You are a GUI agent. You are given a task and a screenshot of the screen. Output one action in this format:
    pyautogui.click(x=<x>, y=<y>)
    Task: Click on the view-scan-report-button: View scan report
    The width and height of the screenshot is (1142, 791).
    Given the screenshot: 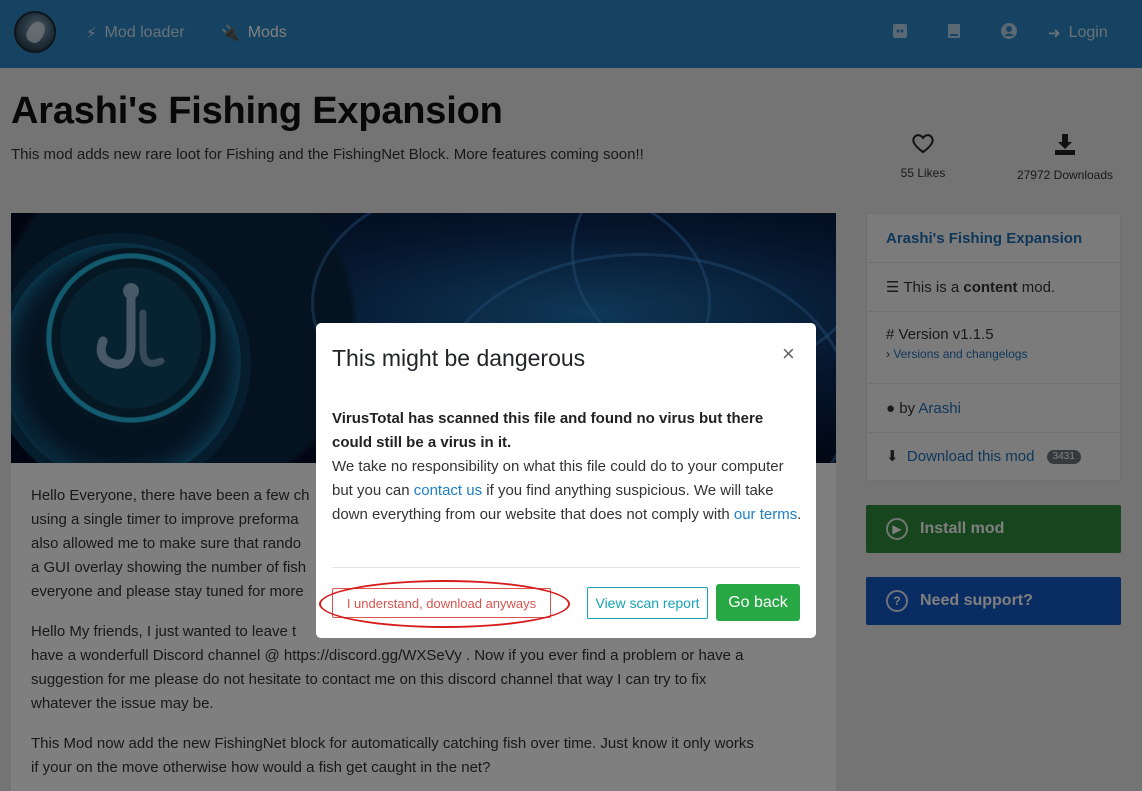 What is the action you would take?
    pyautogui.click(x=647, y=603)
    